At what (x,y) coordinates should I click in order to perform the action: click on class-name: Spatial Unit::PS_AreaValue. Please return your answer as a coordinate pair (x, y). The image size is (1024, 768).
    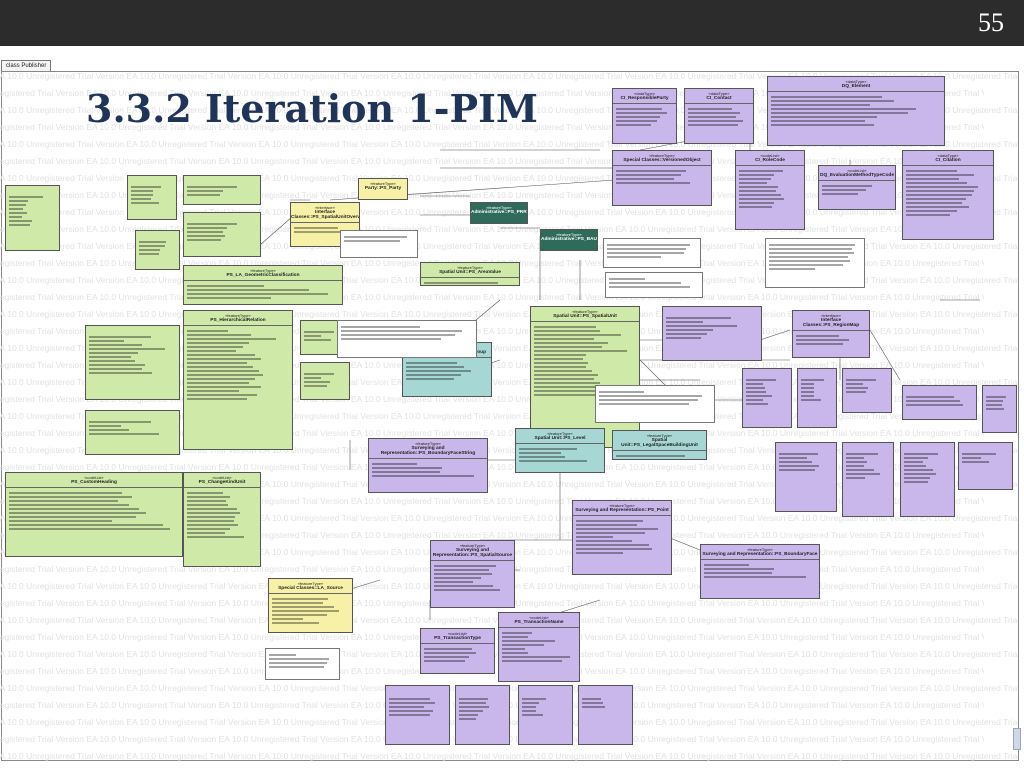
    Looking at the image, I should click on (470, 272).